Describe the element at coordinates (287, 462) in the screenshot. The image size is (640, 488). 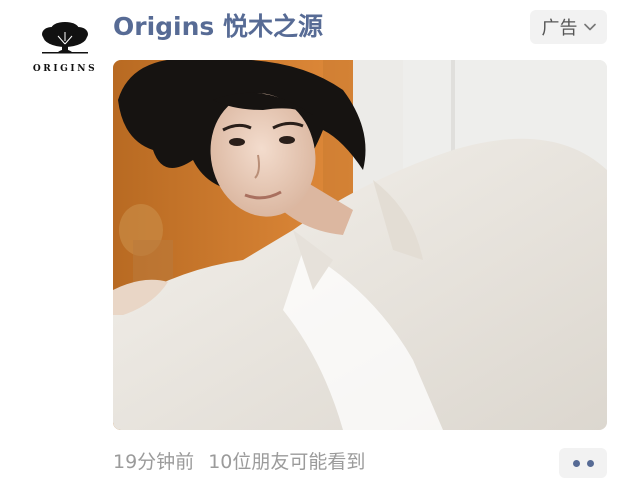
I see `friends-seen-text: 10位朋友可能看到` at that location.